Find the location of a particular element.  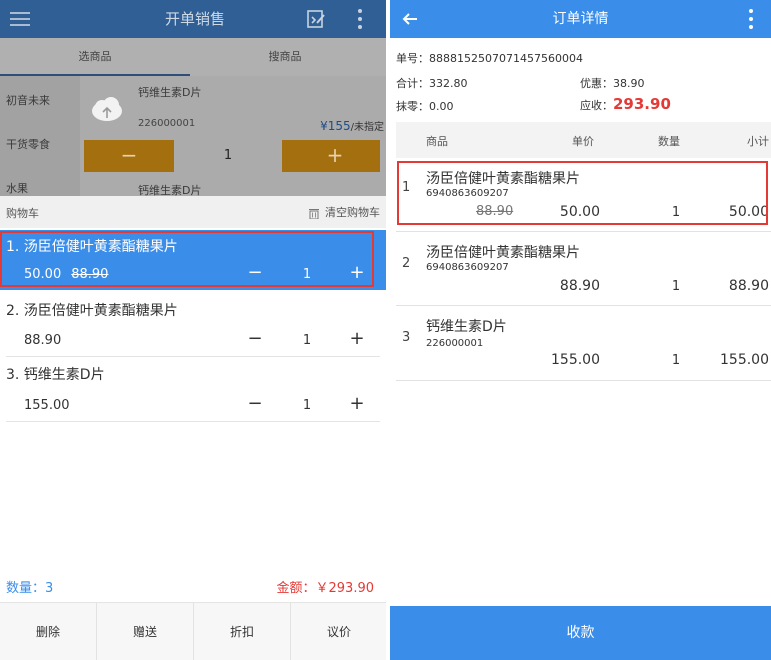

cart-item-name: 3. 钙维生素D片 is located at coordinates (55, 375).